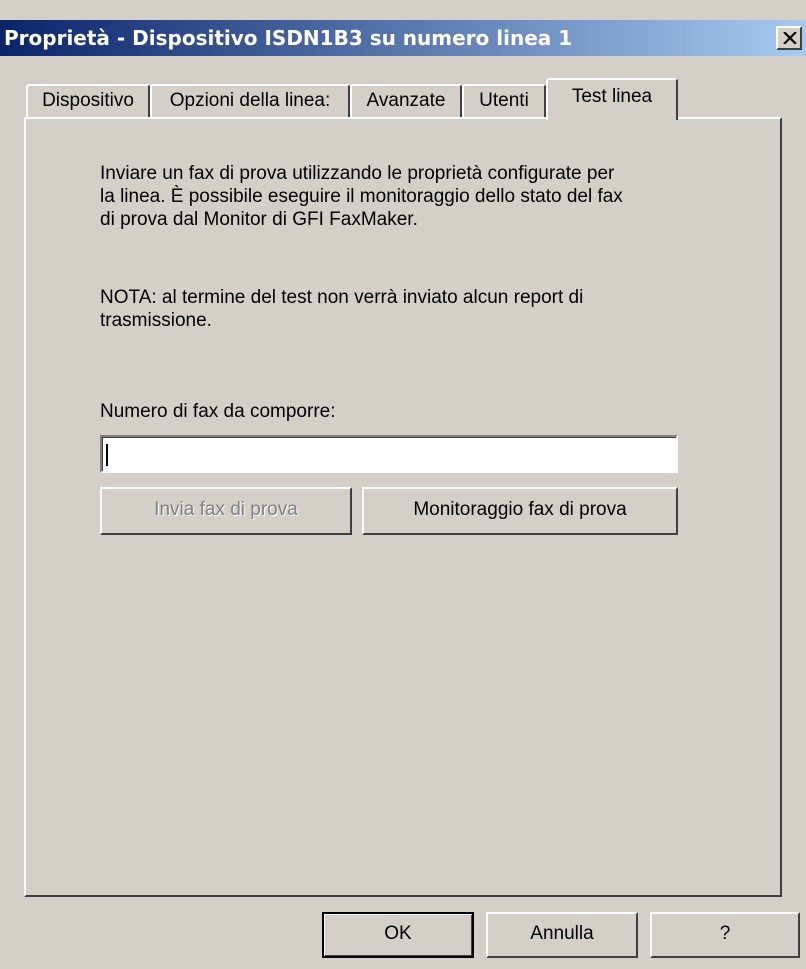 This screenshot has width=806, height=969. I want to click on monitor-test-fax-button: Monitoraggio fax di prova, so click(520, 511).